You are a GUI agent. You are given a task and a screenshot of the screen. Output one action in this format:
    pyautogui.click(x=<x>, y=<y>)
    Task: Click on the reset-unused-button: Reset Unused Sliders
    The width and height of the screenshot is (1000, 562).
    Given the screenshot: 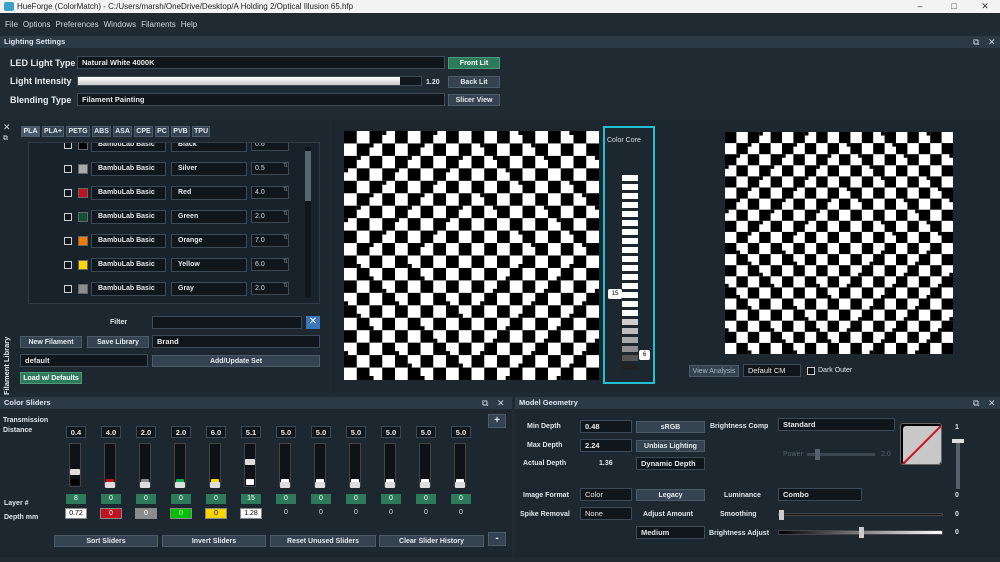 What is the action you would take?
    pyautogui.click(x=323, y=541)
    